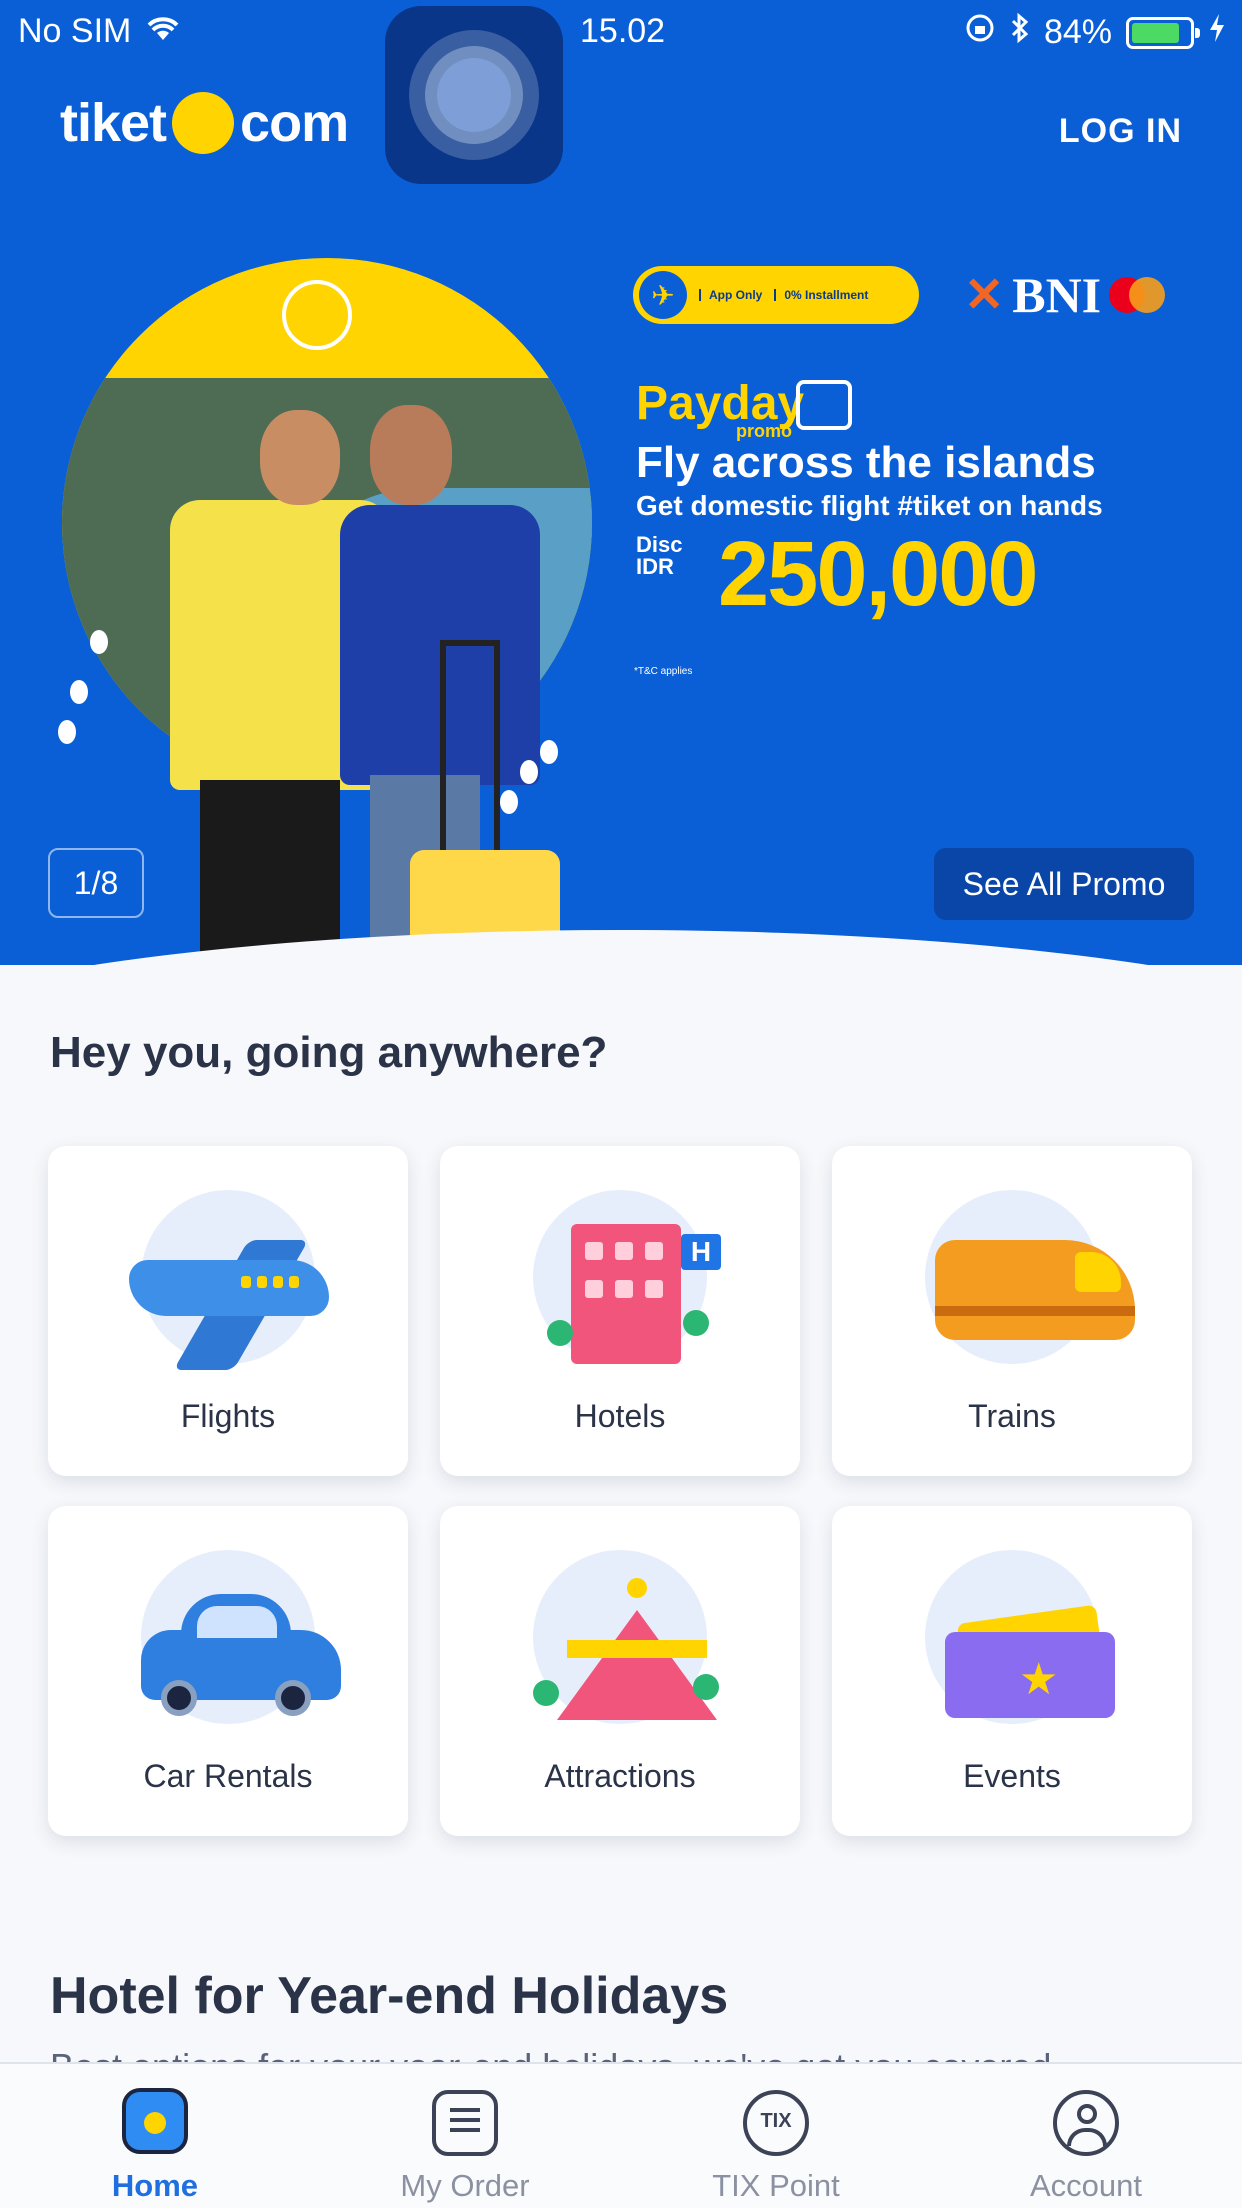 The height and width of the screenshot is (2208, 1242). I want to click on clock: 15.02, so click(623, 31).